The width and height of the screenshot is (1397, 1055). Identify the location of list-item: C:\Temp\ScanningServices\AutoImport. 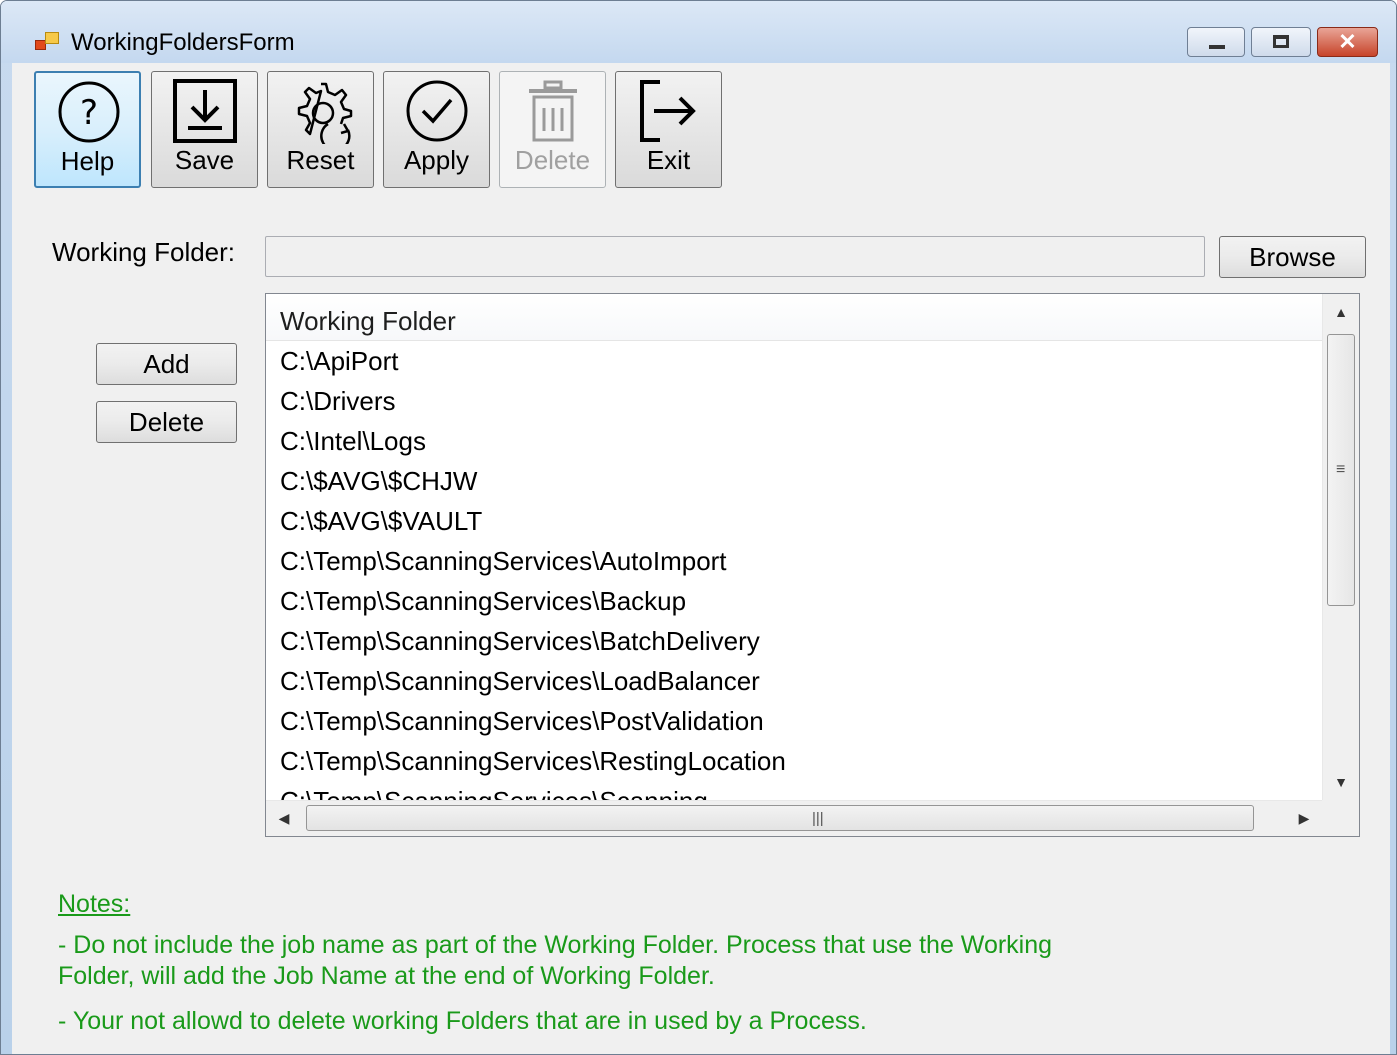
(794, 561).